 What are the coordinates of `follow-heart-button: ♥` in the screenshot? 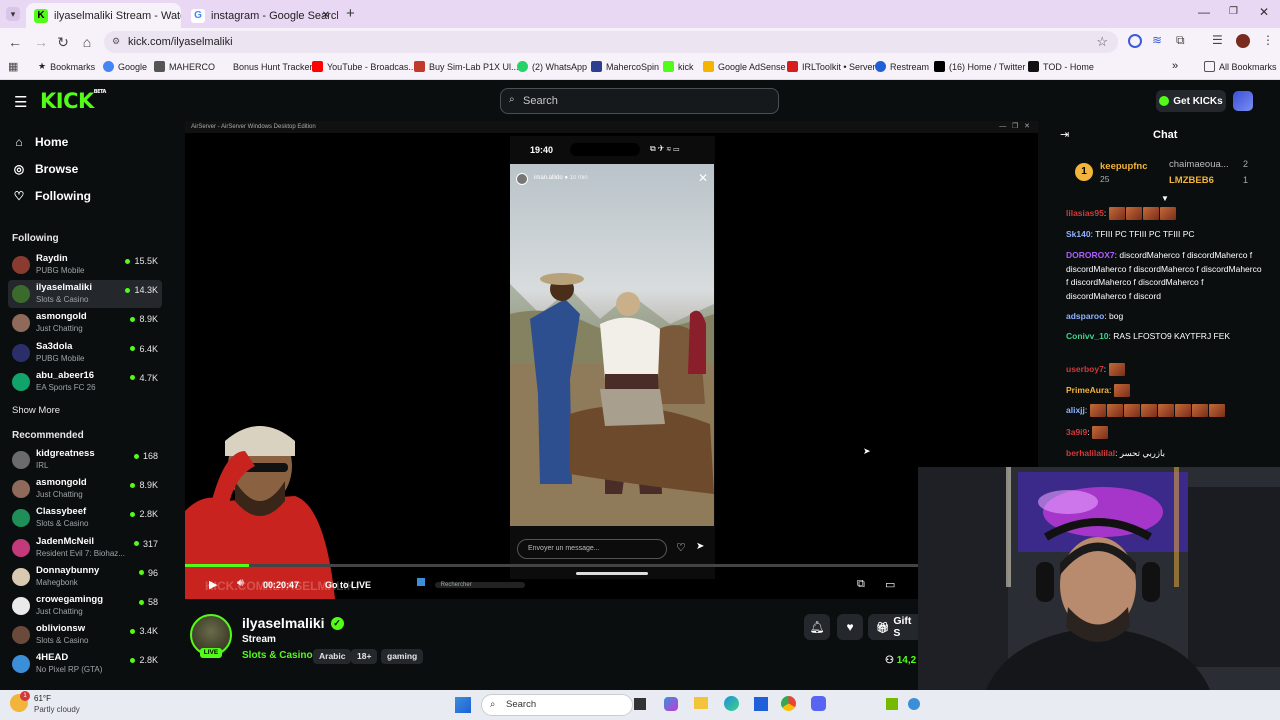 It's located at (850, 627).